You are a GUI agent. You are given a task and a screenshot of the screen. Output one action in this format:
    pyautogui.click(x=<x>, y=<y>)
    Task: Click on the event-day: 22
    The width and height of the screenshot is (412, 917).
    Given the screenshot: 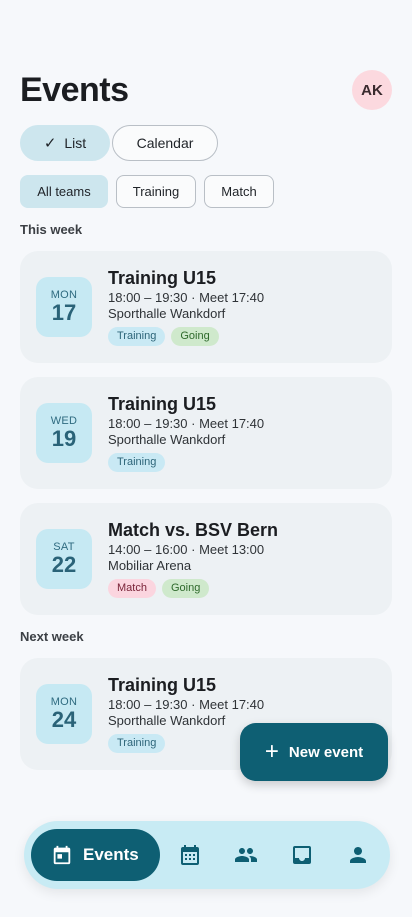 What is the action you would take?
    pyautogui.click(x=64, y=564)
    